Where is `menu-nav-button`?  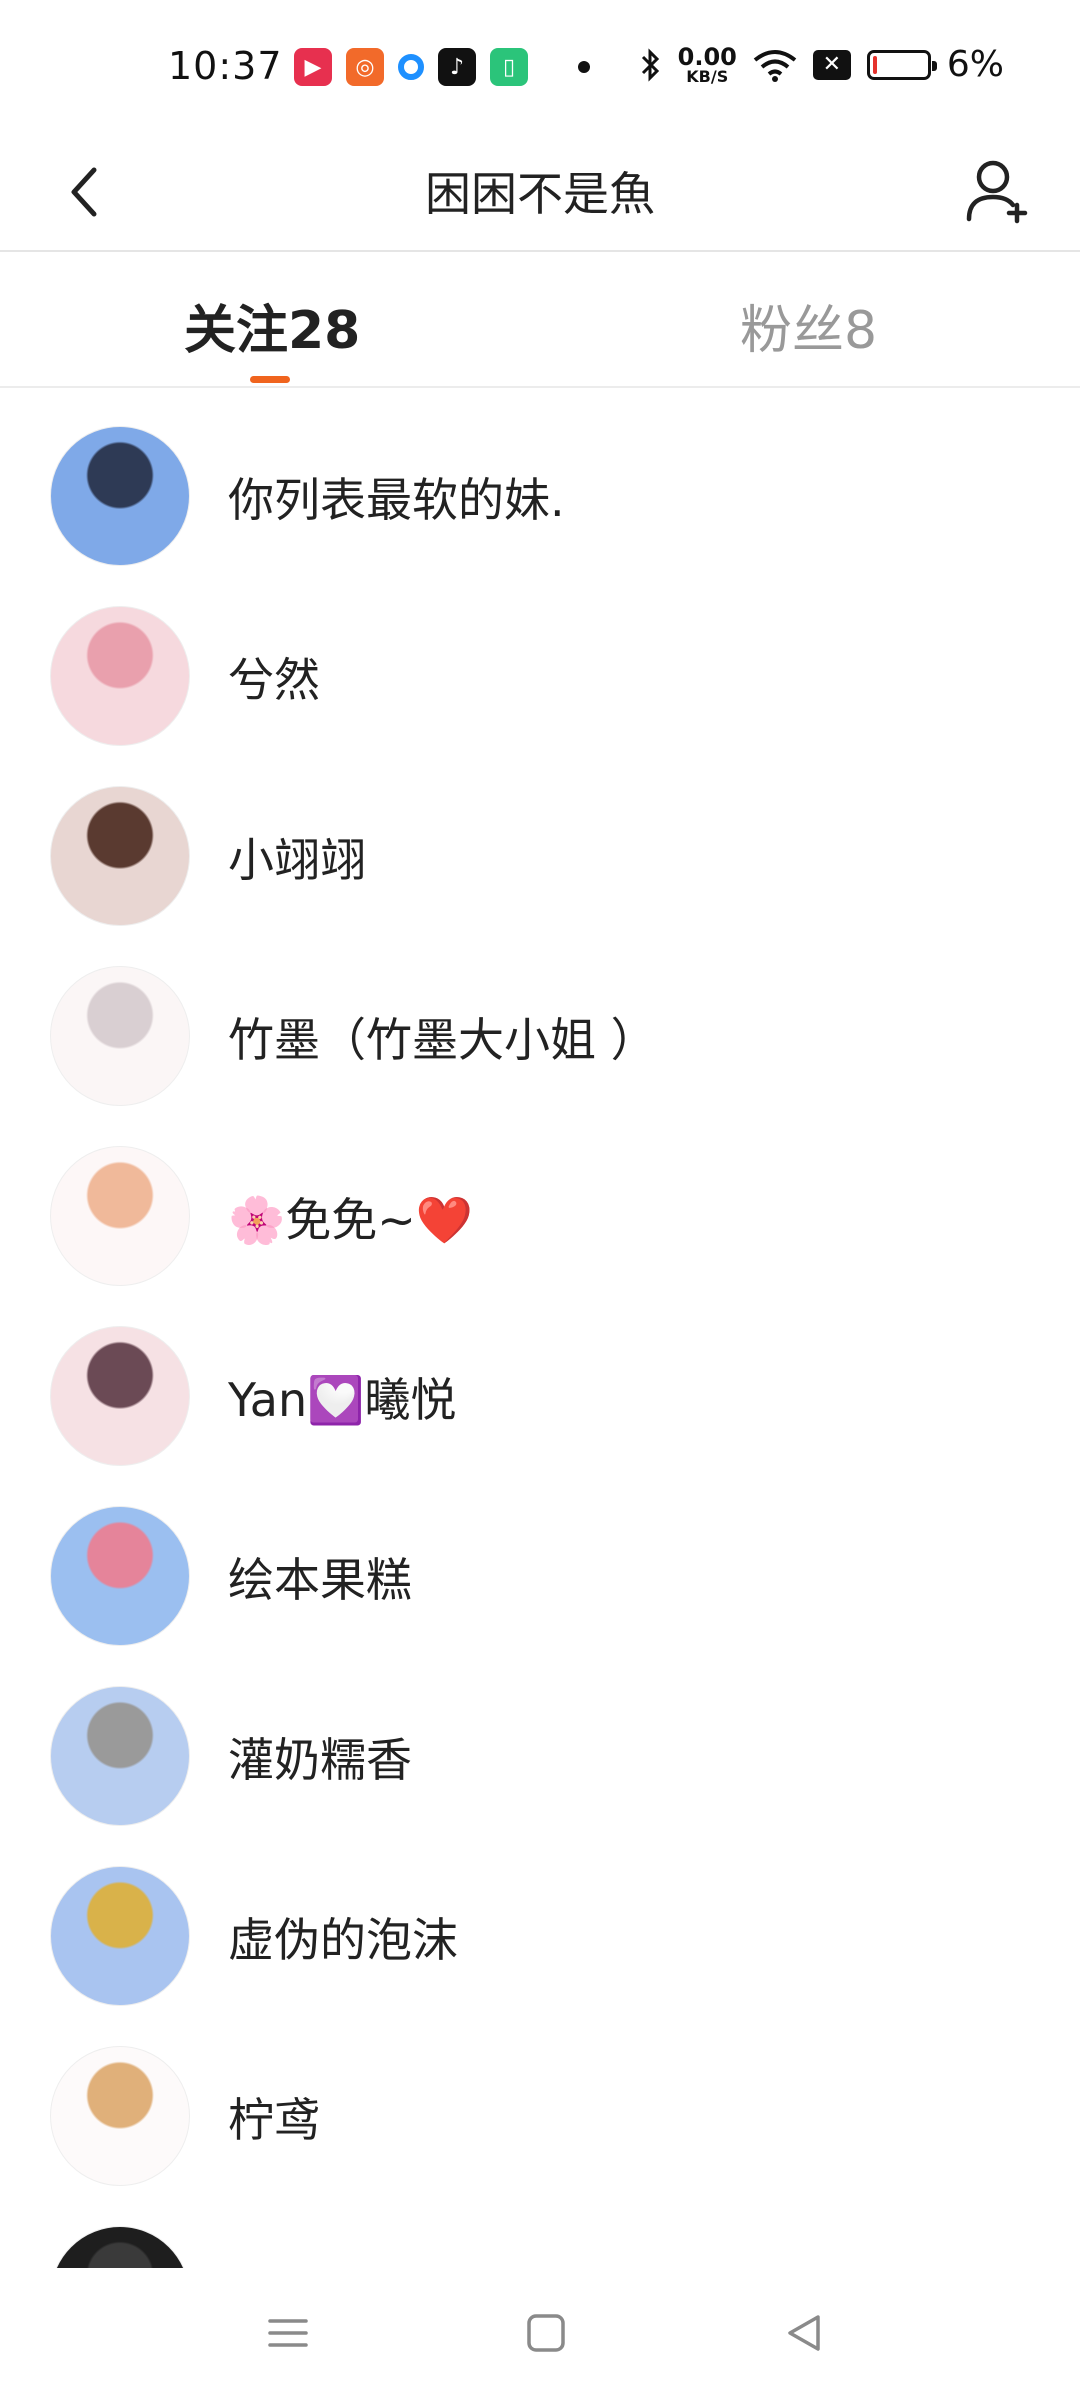
menu-nav-button is located at coordinates (288, 2333).